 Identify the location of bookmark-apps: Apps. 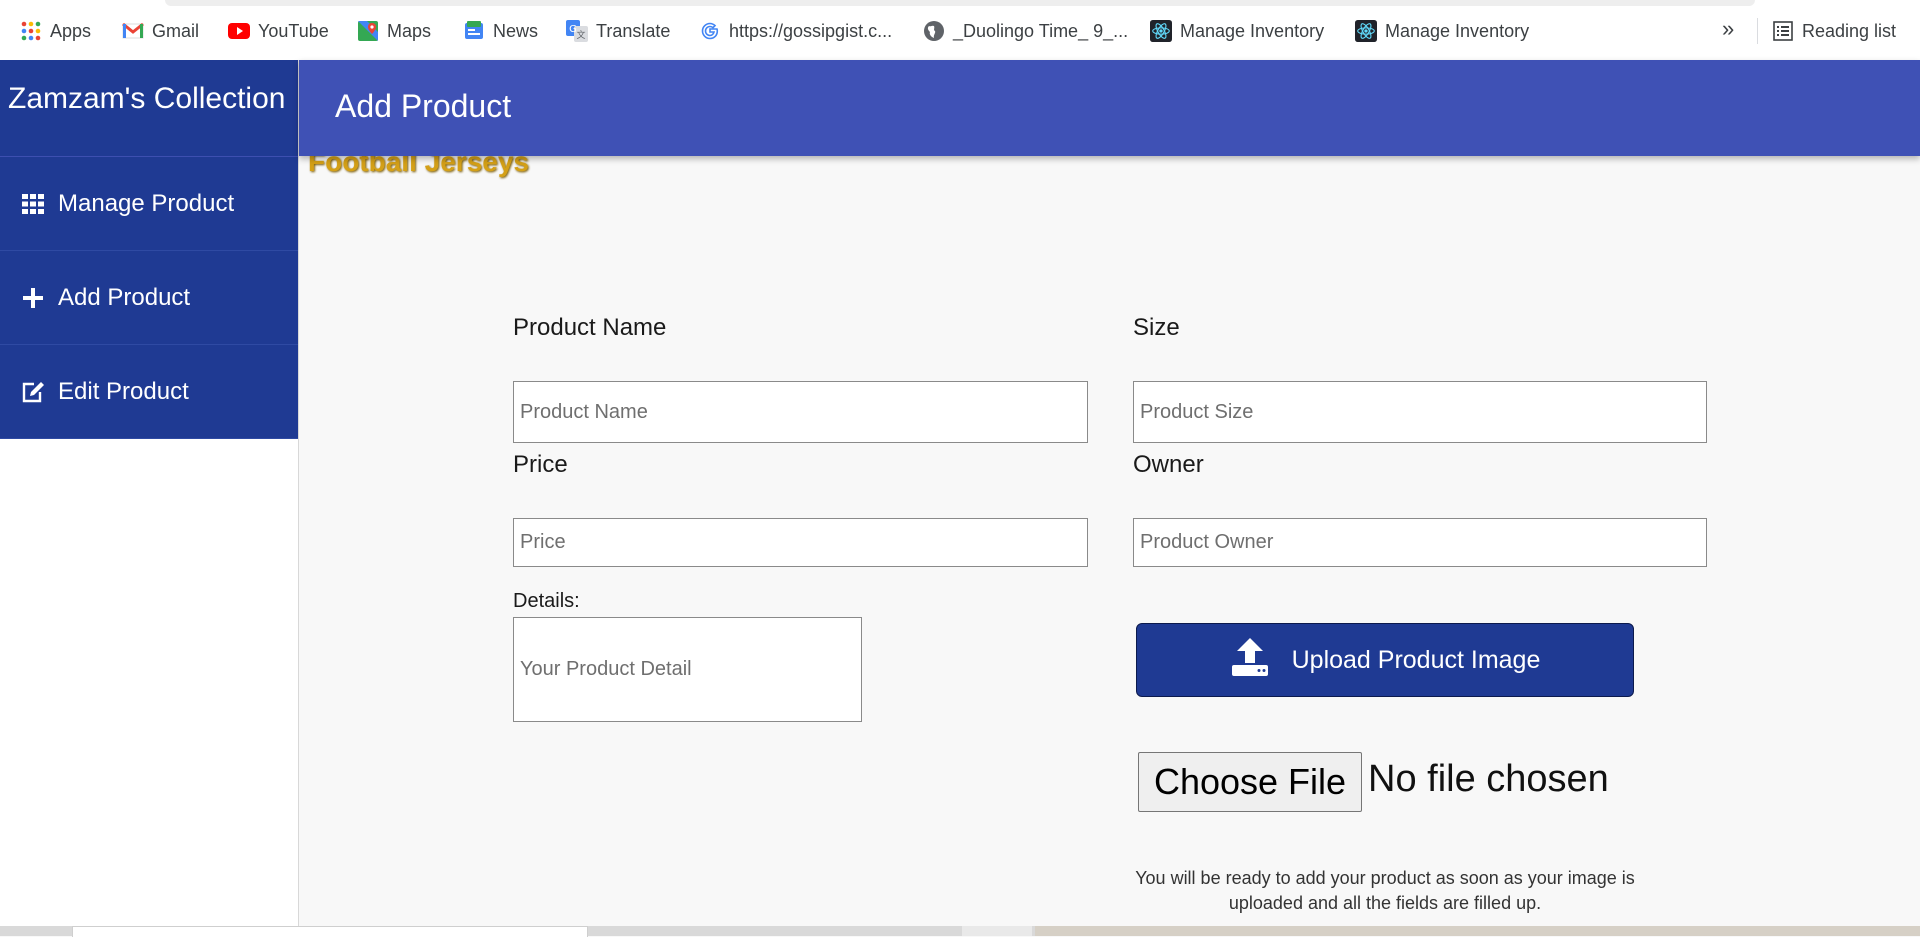
(55, 31).